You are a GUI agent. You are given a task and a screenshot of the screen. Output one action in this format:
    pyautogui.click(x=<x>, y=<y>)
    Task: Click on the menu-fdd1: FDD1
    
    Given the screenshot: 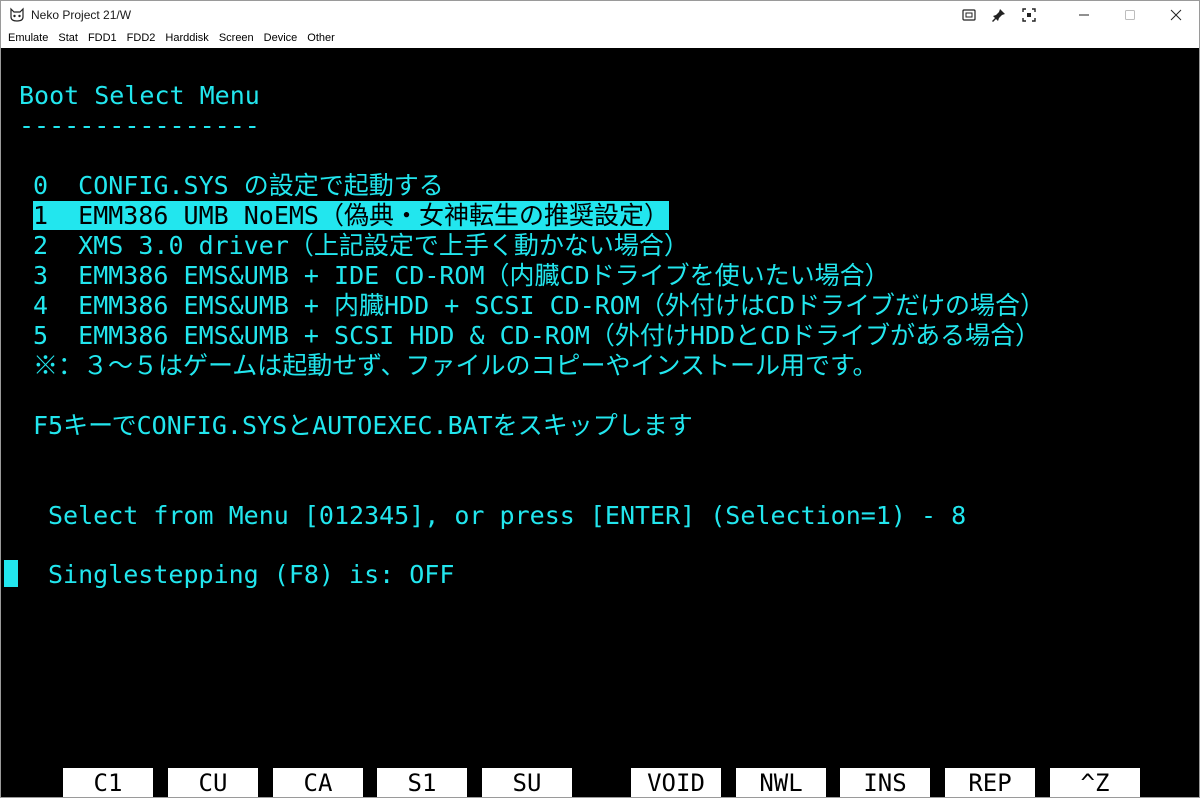 What is the action you would take?
    pyautogui.click(x=102, y=38)
    